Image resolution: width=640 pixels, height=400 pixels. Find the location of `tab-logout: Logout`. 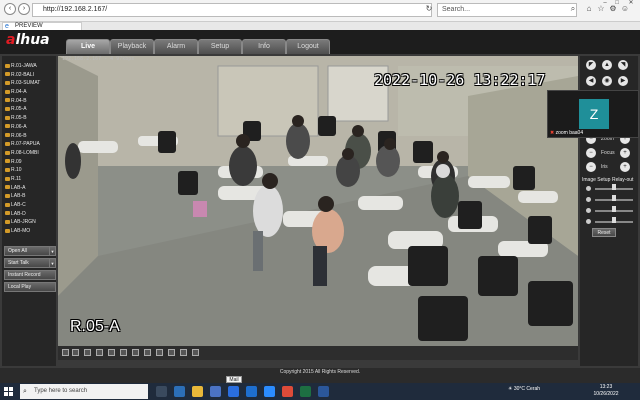

tab-logout: Logout is located at coordinates (308, 46).